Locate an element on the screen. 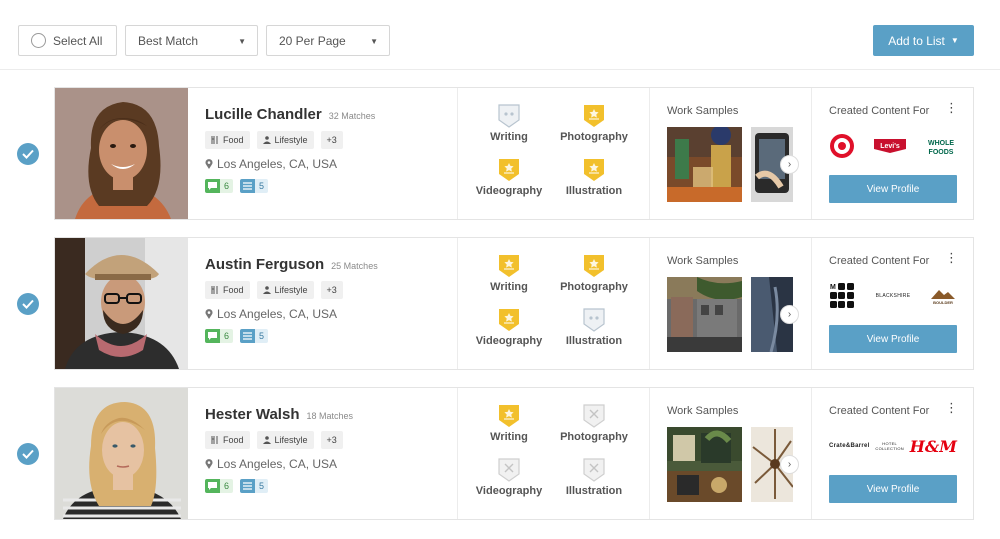 The width and height of the screenshot is (1000, 539). sort-dropdown: Best Match ▼ is located at coordinates (191, 40).